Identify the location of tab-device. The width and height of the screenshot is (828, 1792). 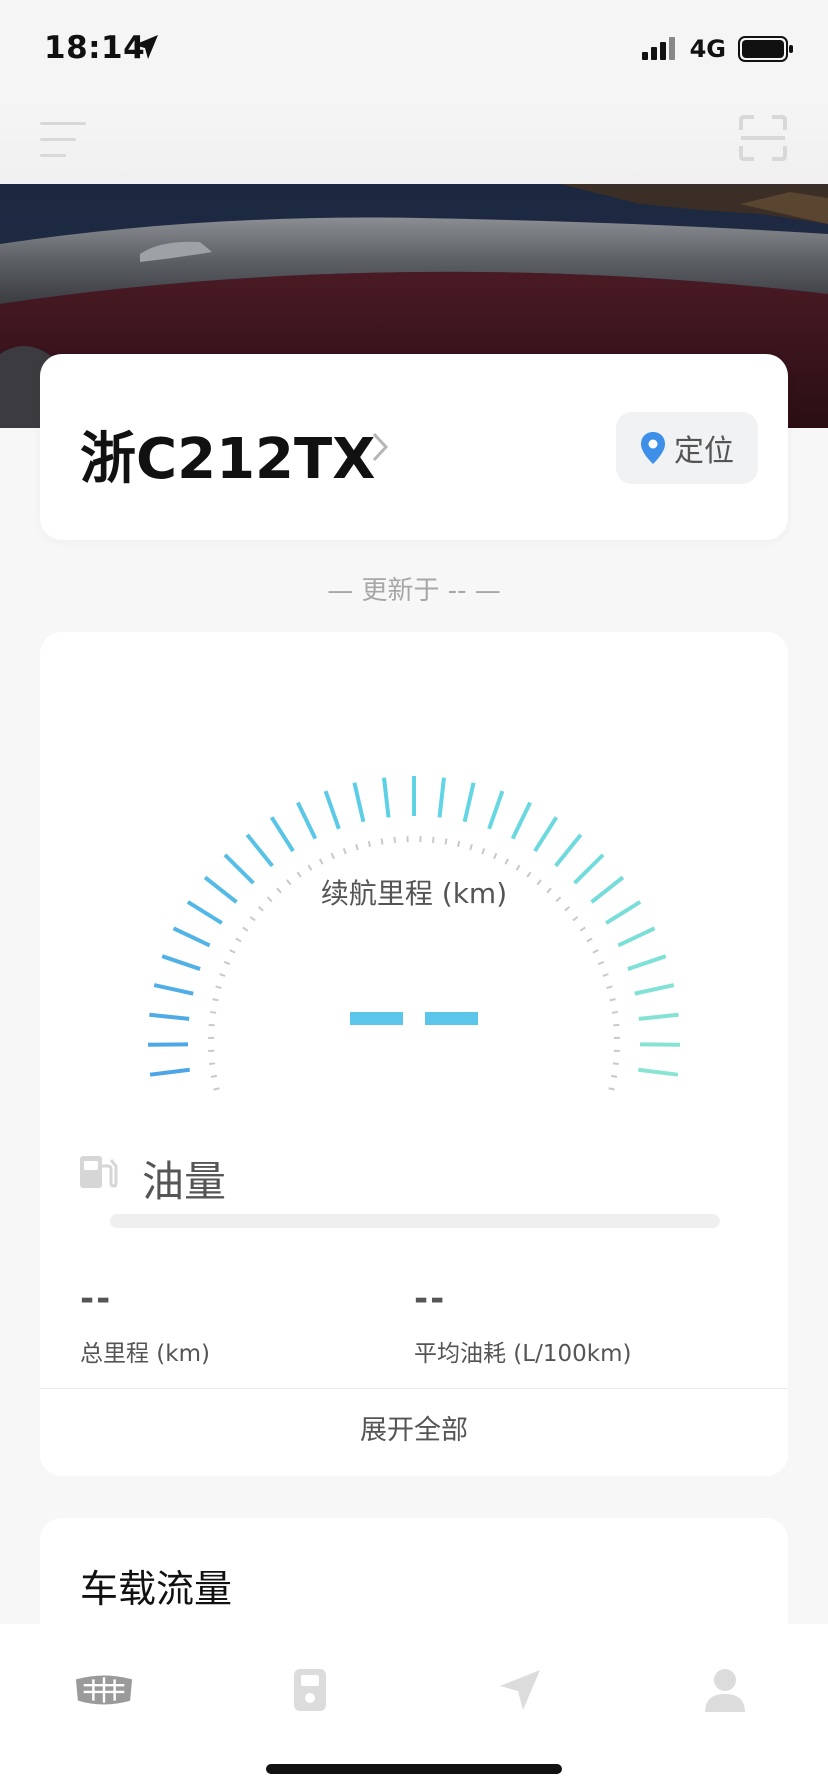
(310, 1690).